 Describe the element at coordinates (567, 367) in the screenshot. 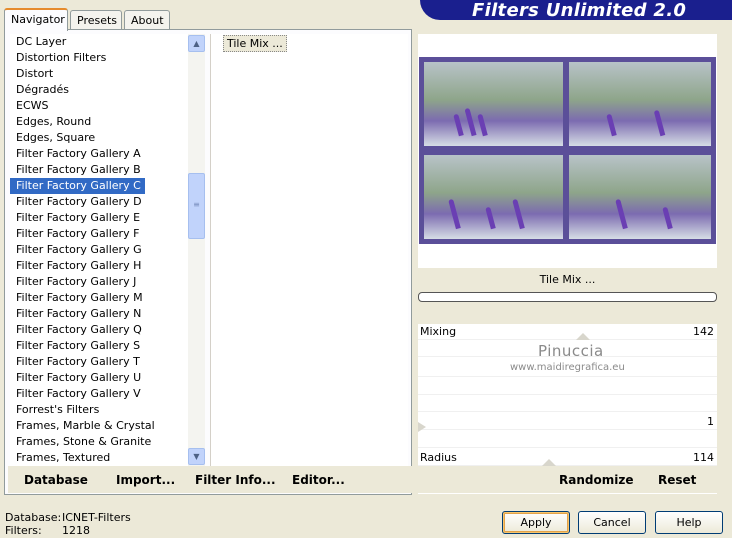

I see `watermark-url: www.maidiregrafica.eu` at that location.